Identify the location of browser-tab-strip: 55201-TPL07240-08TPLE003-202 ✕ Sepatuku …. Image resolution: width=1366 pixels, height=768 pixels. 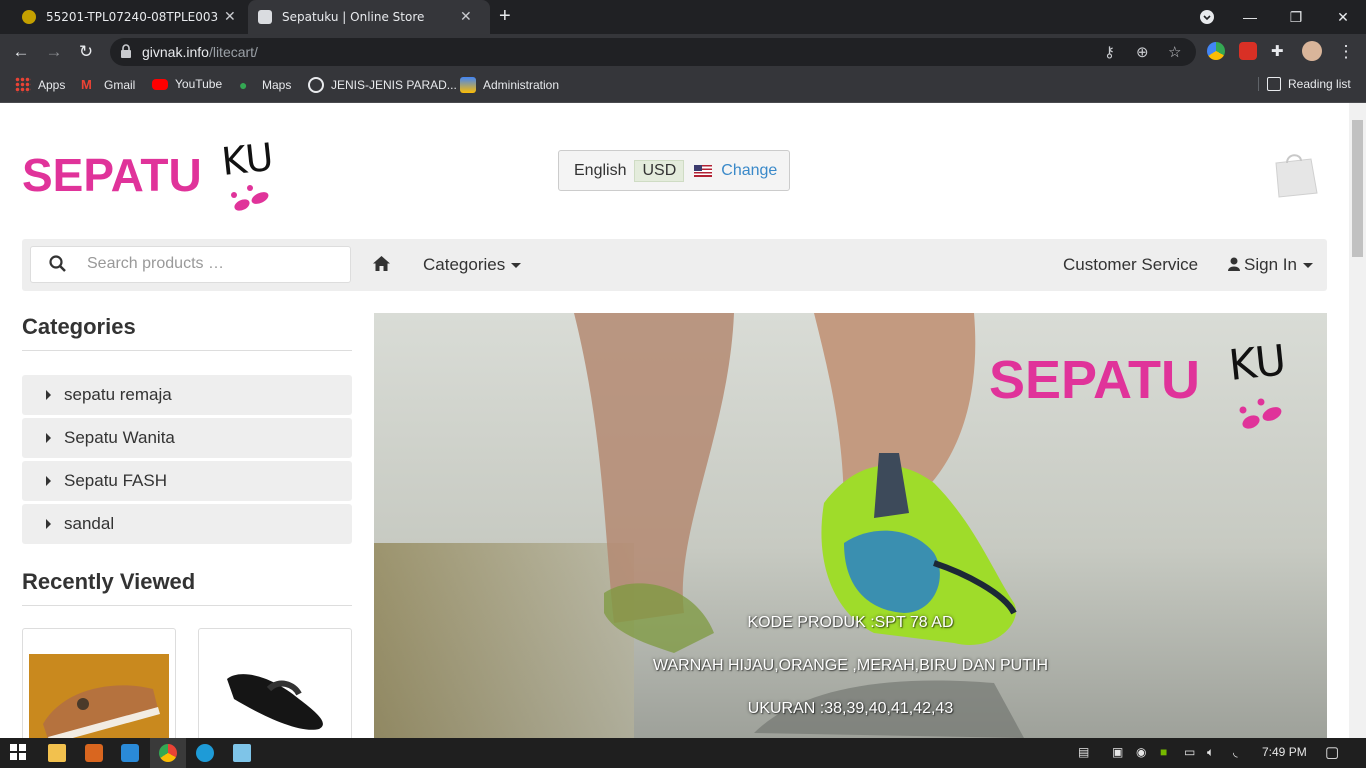
(683, 17).